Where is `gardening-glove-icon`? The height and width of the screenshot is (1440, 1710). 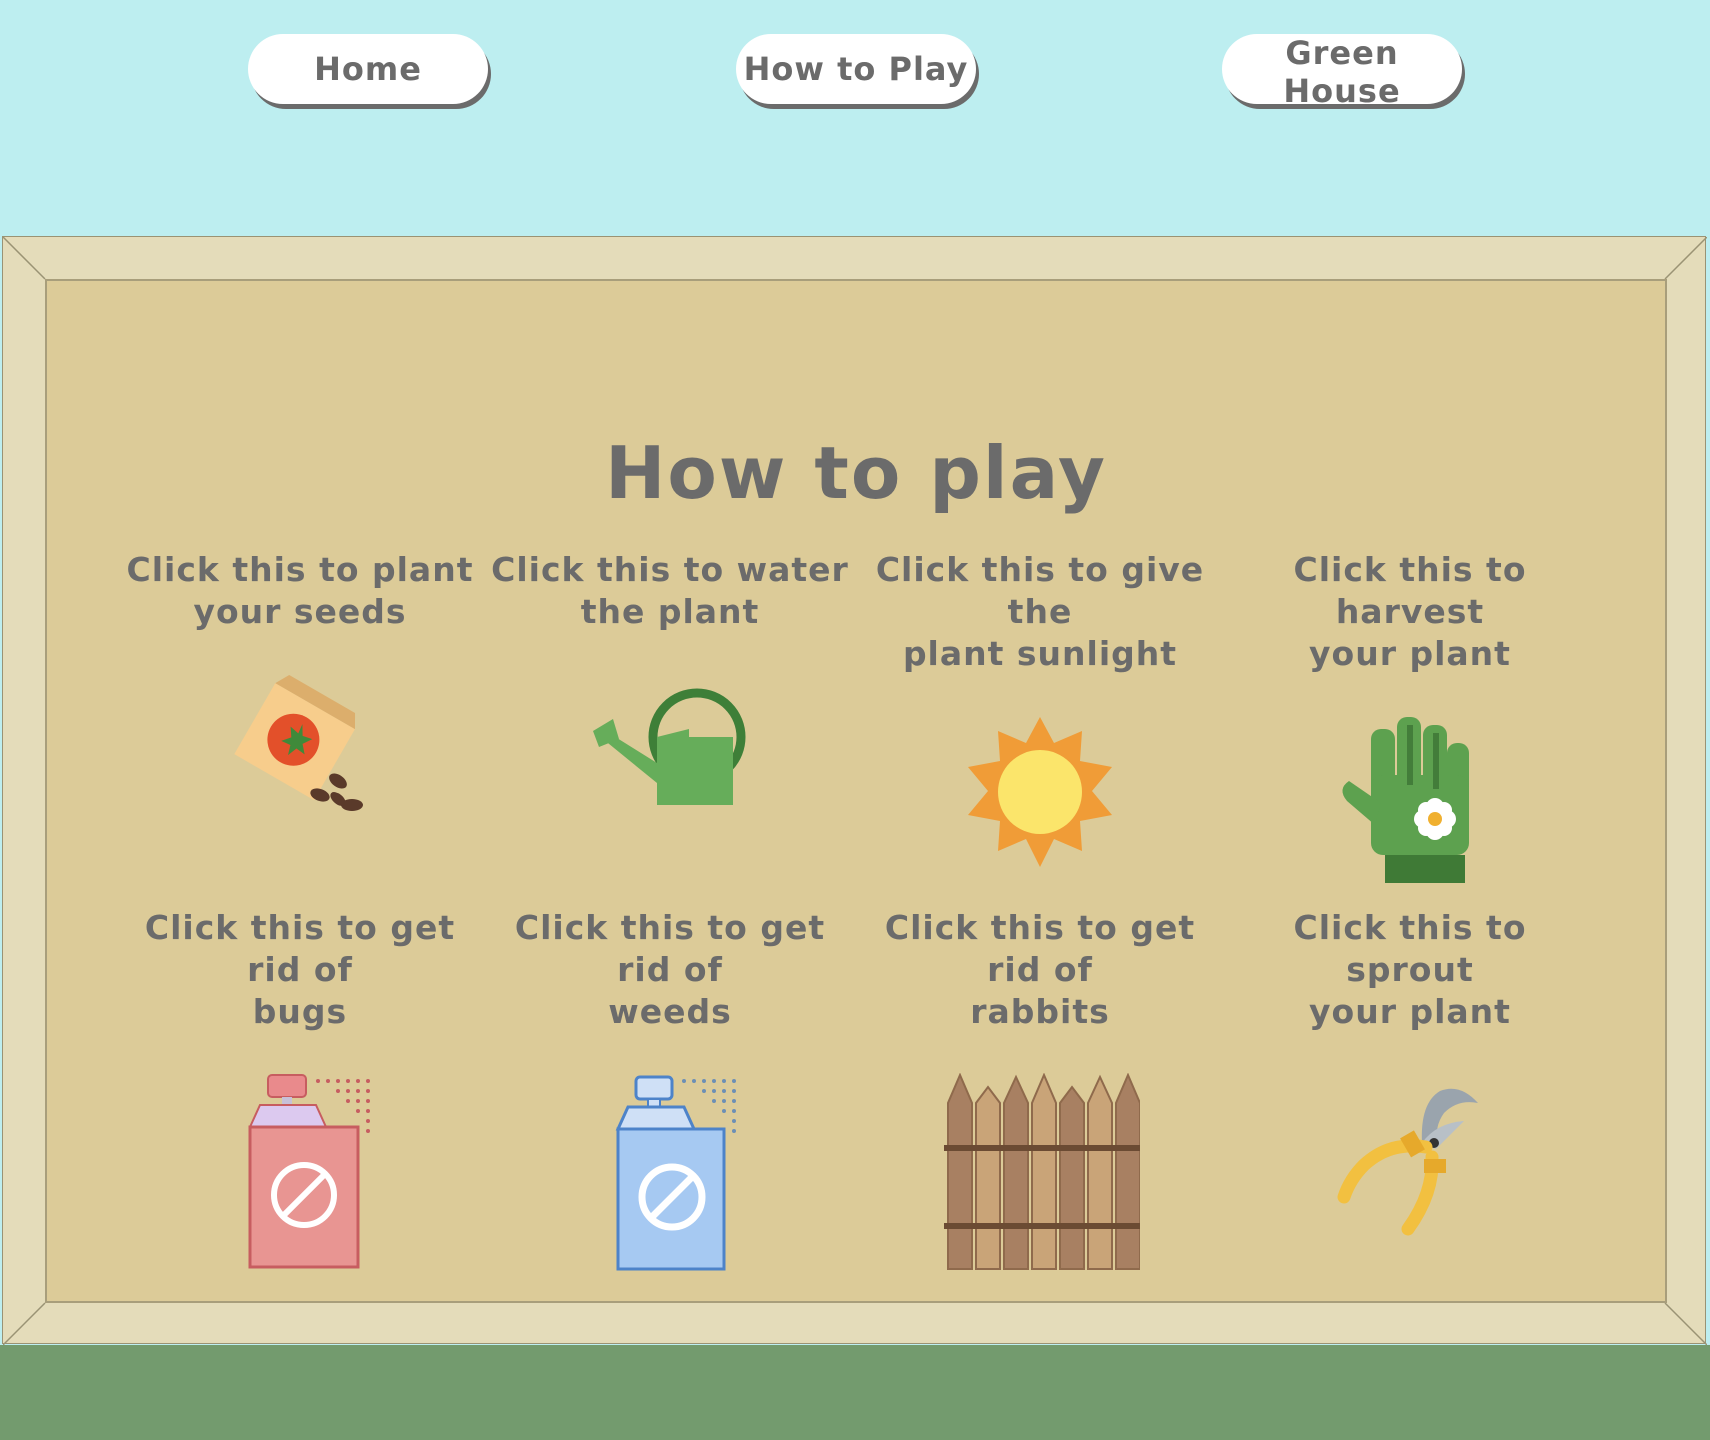
gardening-glove-icon is located at coordinates (1410, 800).